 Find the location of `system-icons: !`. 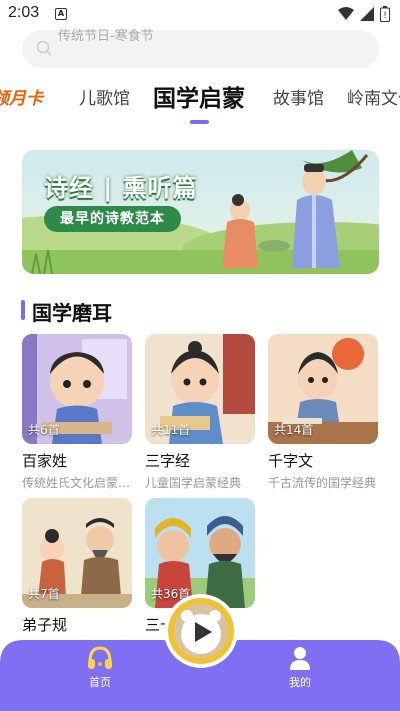

system-icons: ! is located at coordinates (364, 14).